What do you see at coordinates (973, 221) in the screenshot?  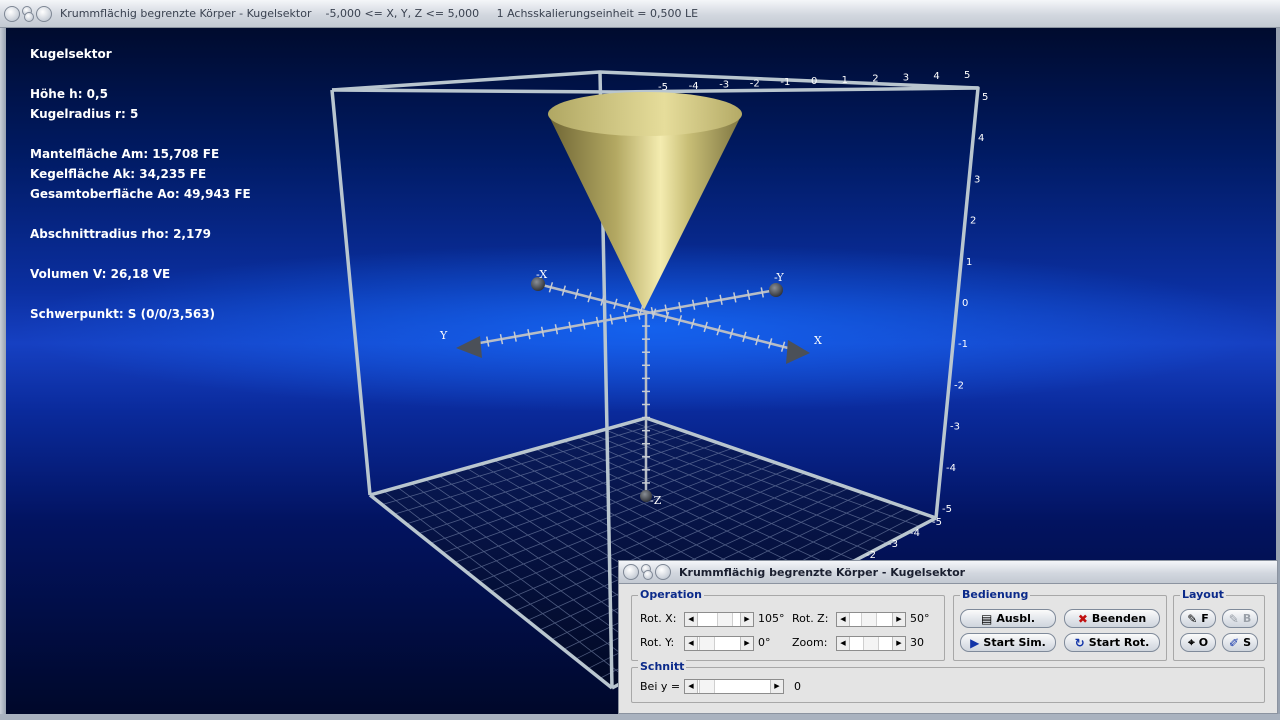 I see `right-tick-label: 2` at bounding box center [973, 221].